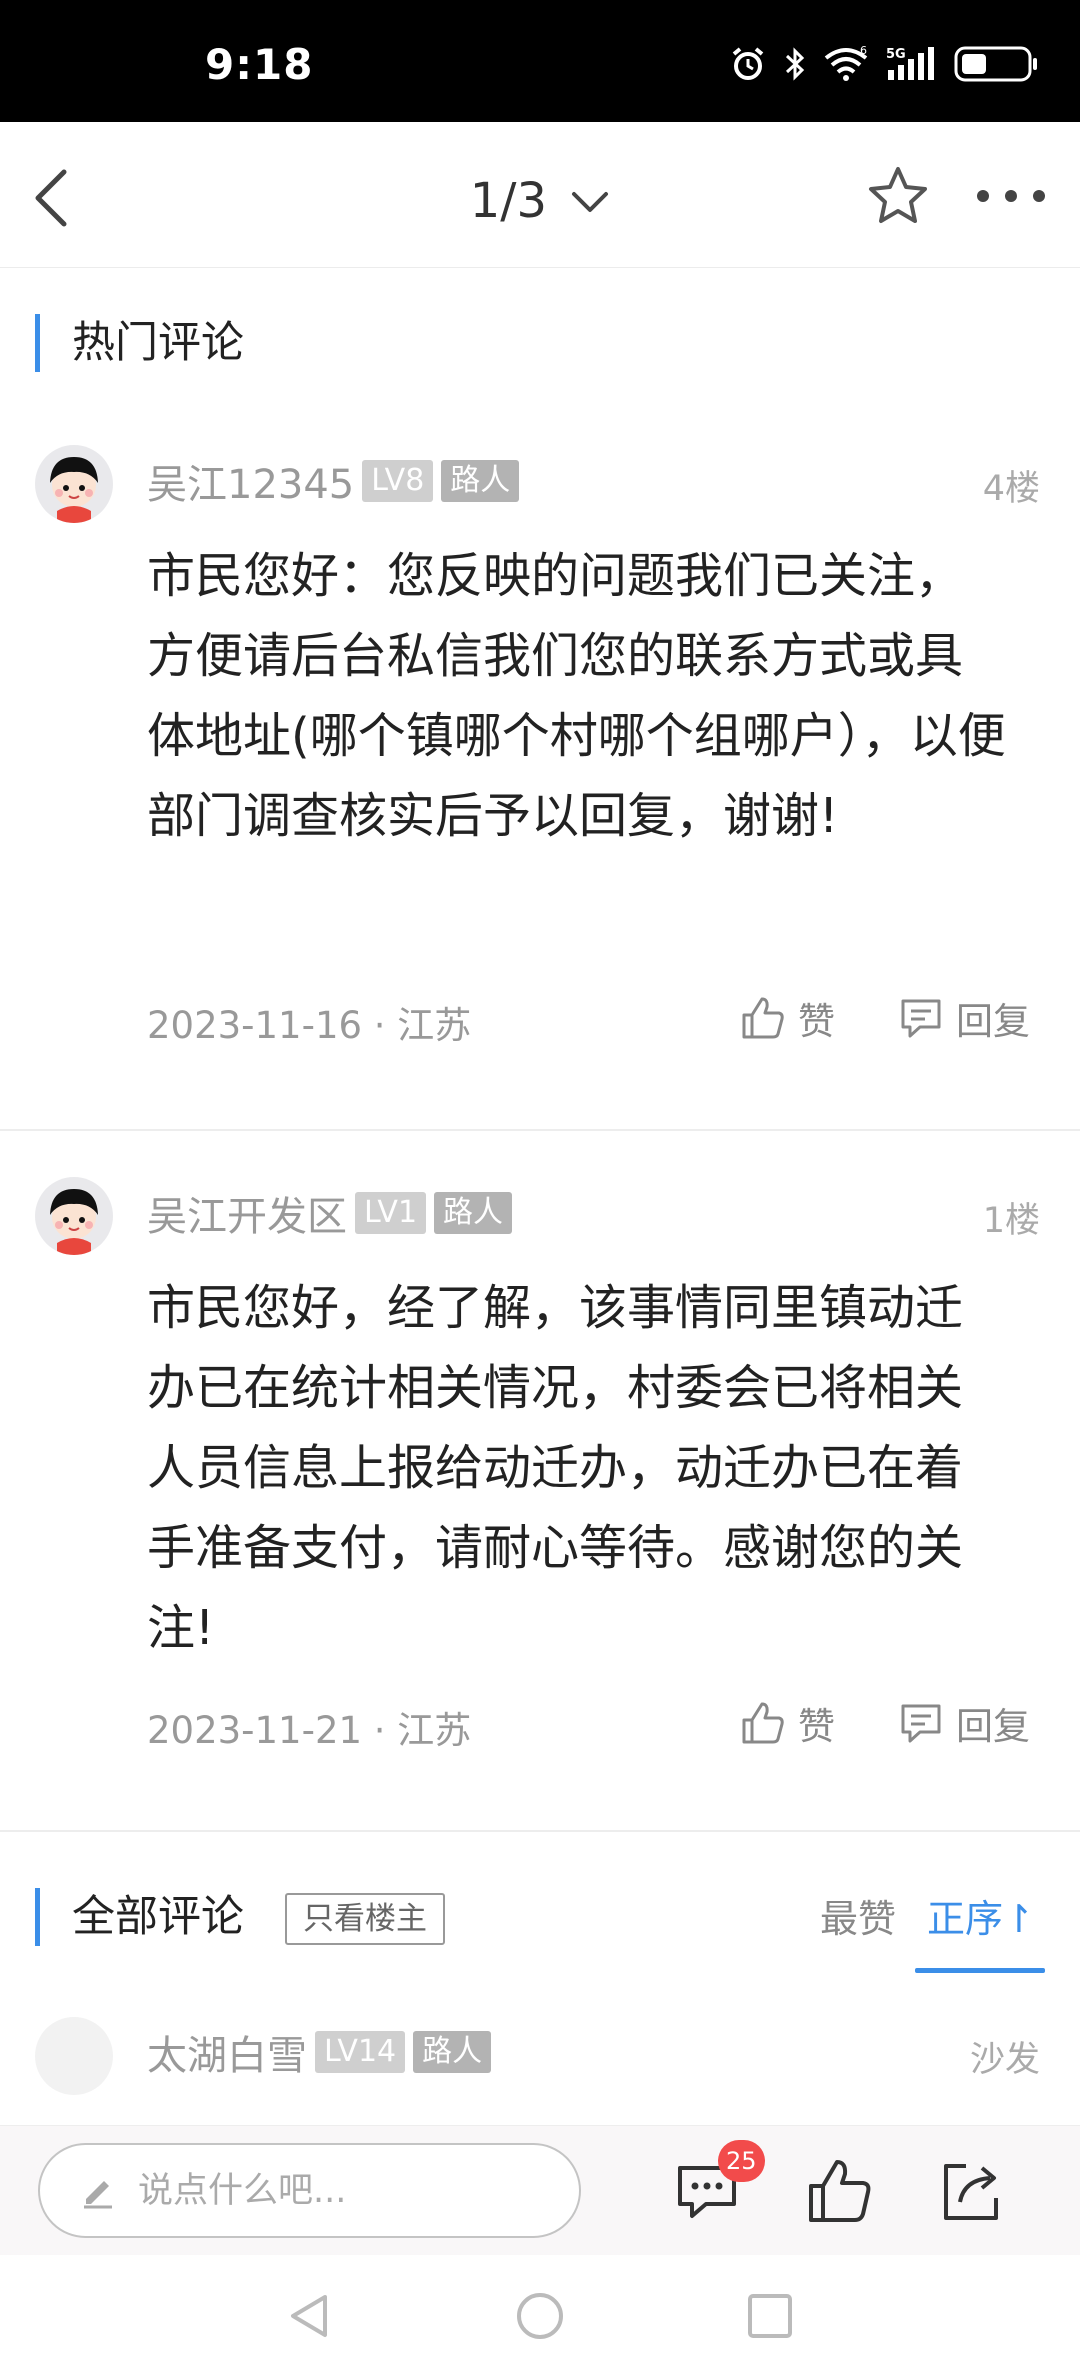  I want to click on comment-count-badge: 25, so click(741, 2161).